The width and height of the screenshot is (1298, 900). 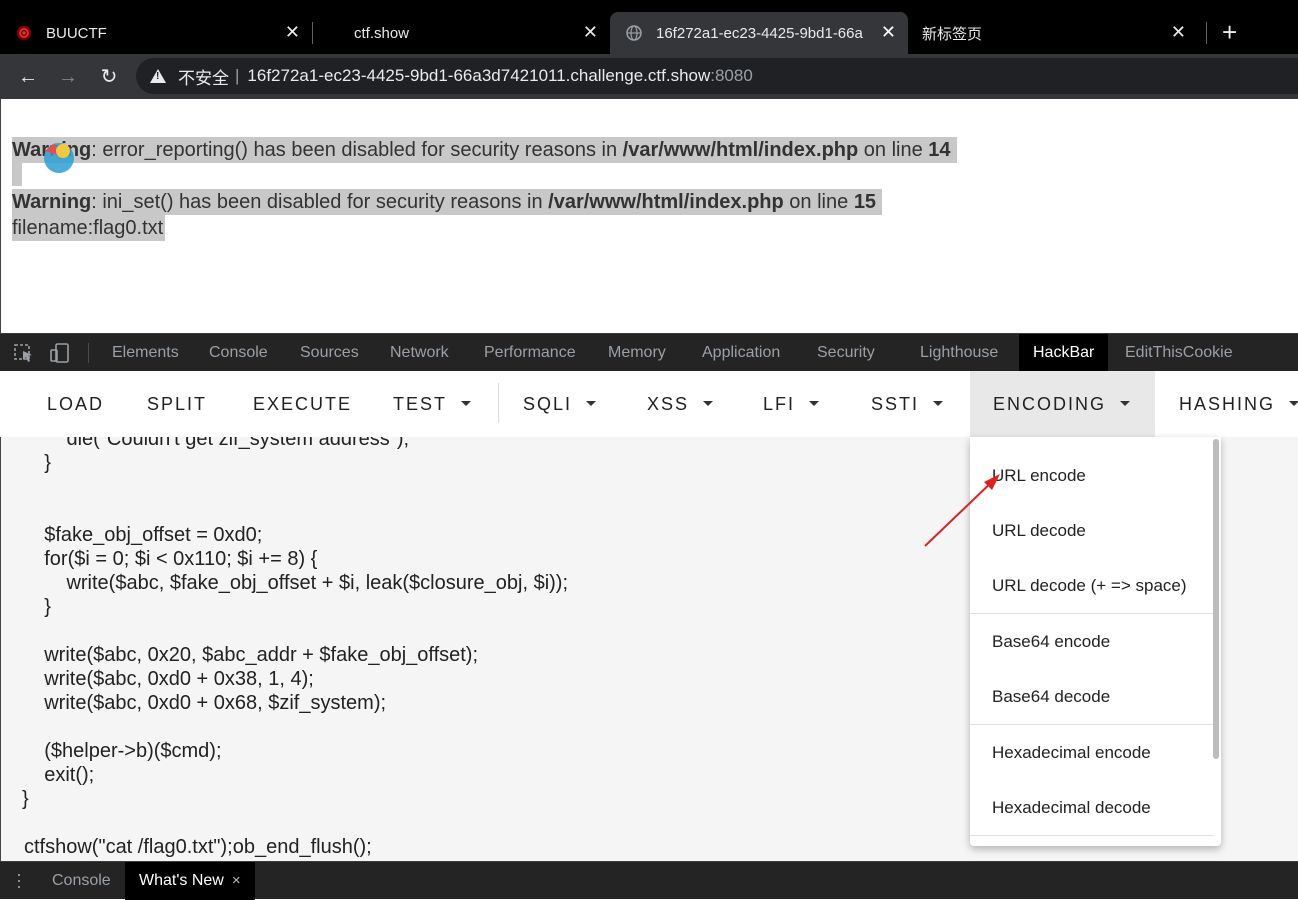 What do you see at coordinates (204, 703) in the screenshot?
I see `code-line: write($abc, 0xd0 + 0x68, $zif_system);` at bounding box center [204, 703].